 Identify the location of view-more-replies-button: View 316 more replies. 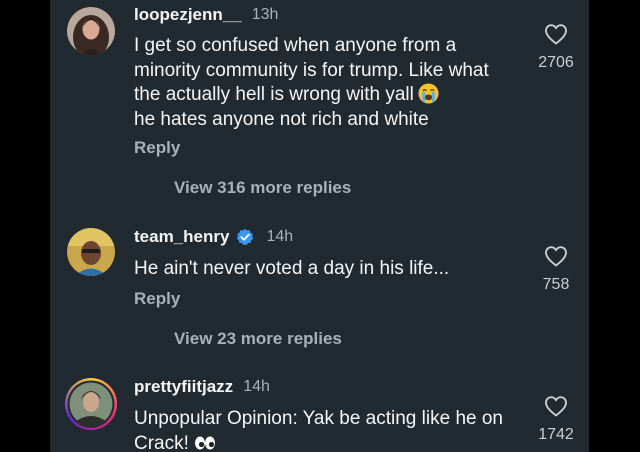
(262, 188).